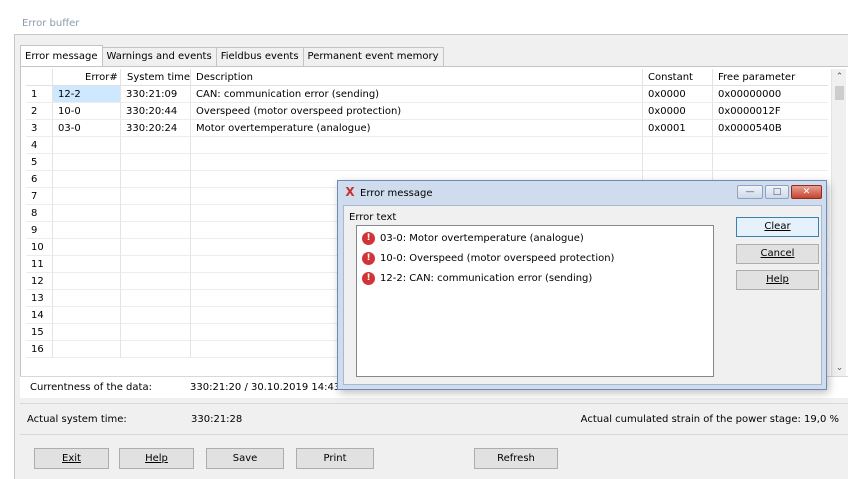 The image size is (848, 479). Describe the element at coordinates (39, 179) in the screenshot. I see `table-cell-num: 6` at that location.